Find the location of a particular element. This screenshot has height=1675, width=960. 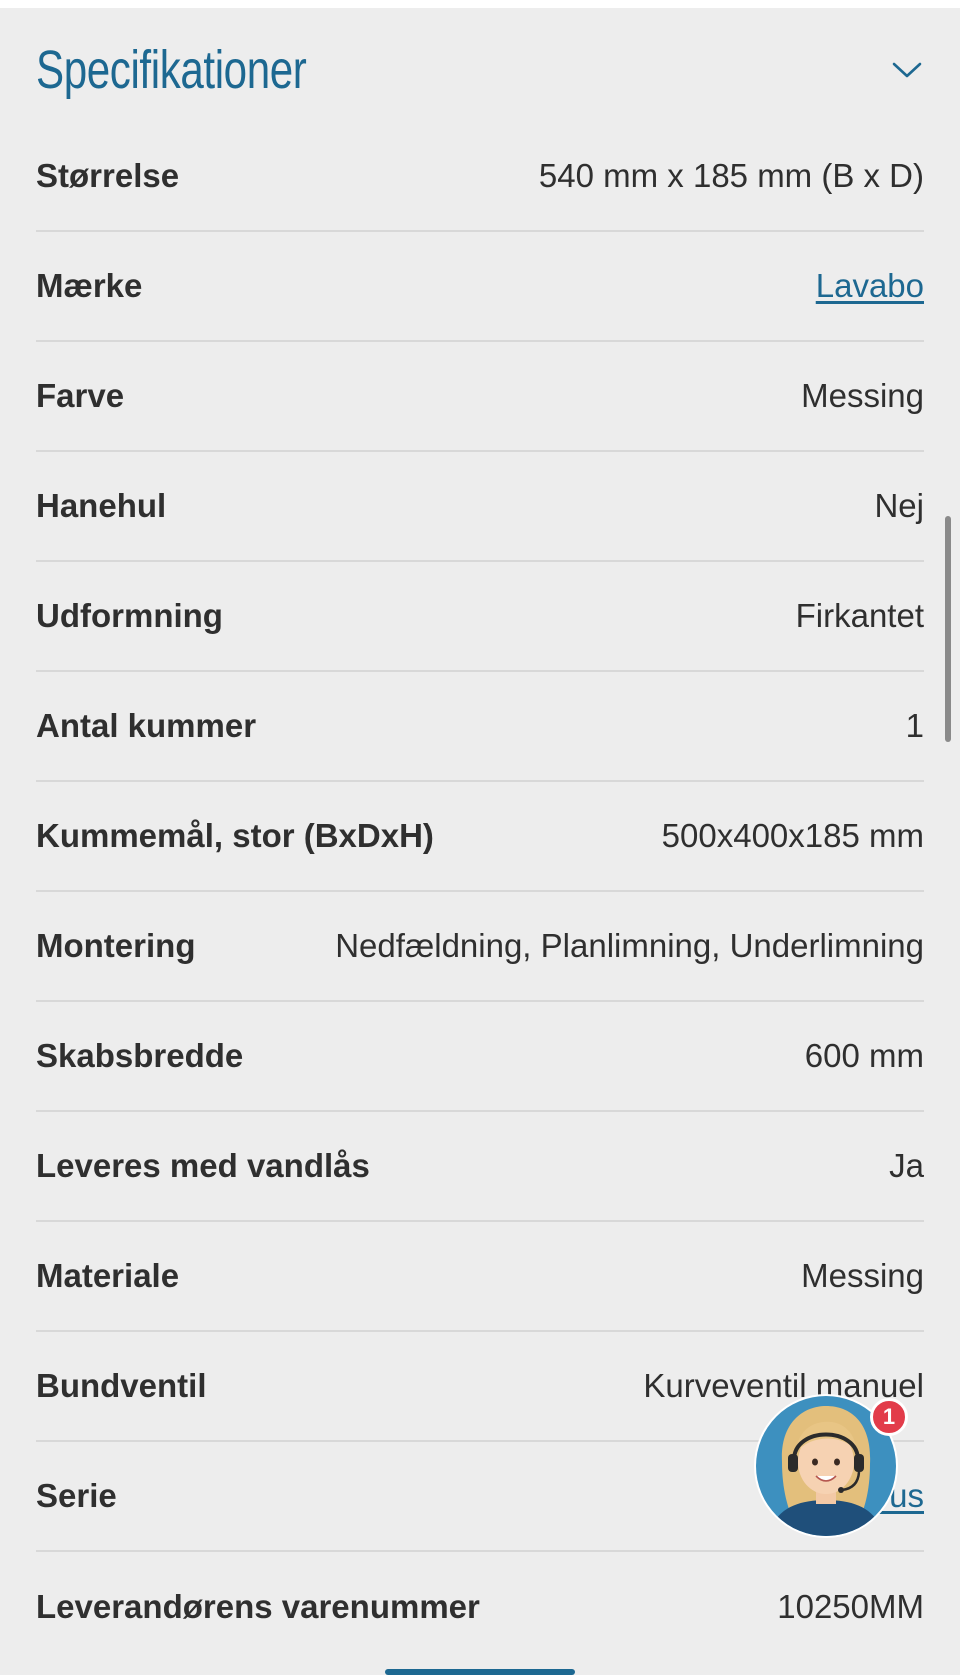

spec-label: Materiale is located at coordinates (108, 1275).